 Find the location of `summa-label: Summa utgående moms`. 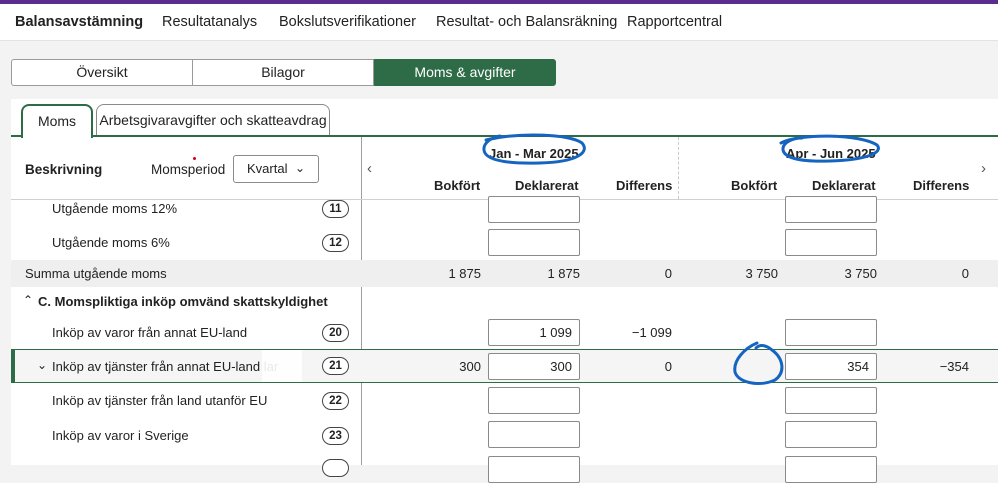

summa-label: Summa utgående moms is located at coordinates (96, 273).